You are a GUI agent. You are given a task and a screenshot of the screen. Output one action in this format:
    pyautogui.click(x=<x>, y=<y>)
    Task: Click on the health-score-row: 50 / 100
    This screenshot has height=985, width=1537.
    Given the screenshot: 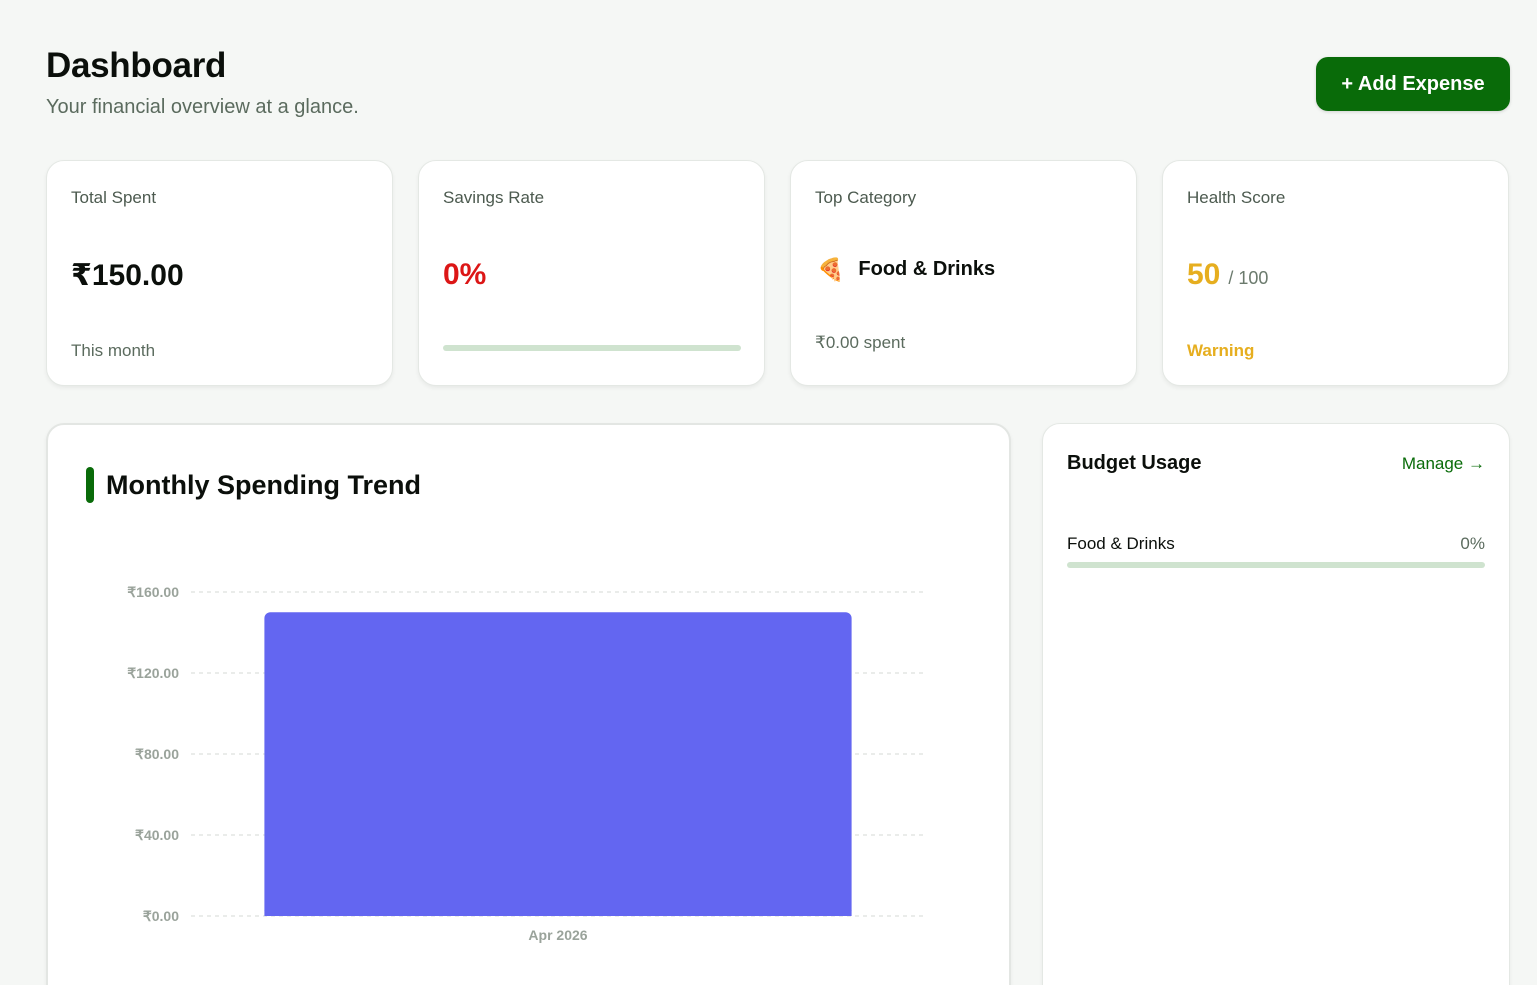 What is the action you would take?
    pyautogui.click(x=1227, y=275)
    